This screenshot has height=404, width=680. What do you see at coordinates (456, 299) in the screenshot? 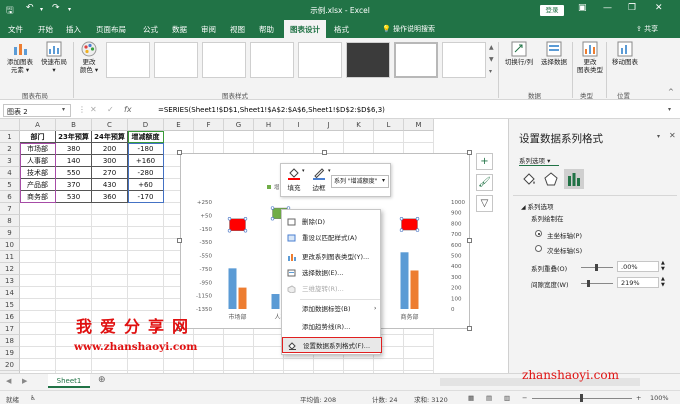
I see `right-axis-tick-label: 100` at bounding box center [456, 299].